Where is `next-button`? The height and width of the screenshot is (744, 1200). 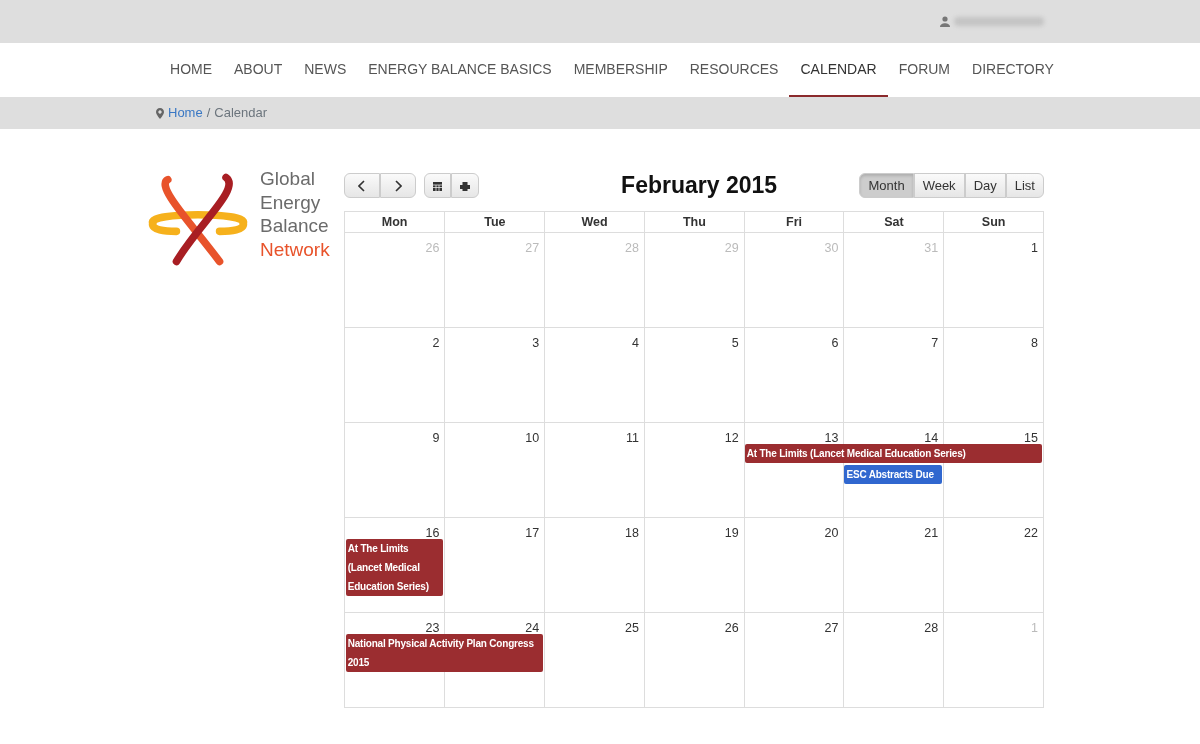 next-button is located at coordinates (397, 185).